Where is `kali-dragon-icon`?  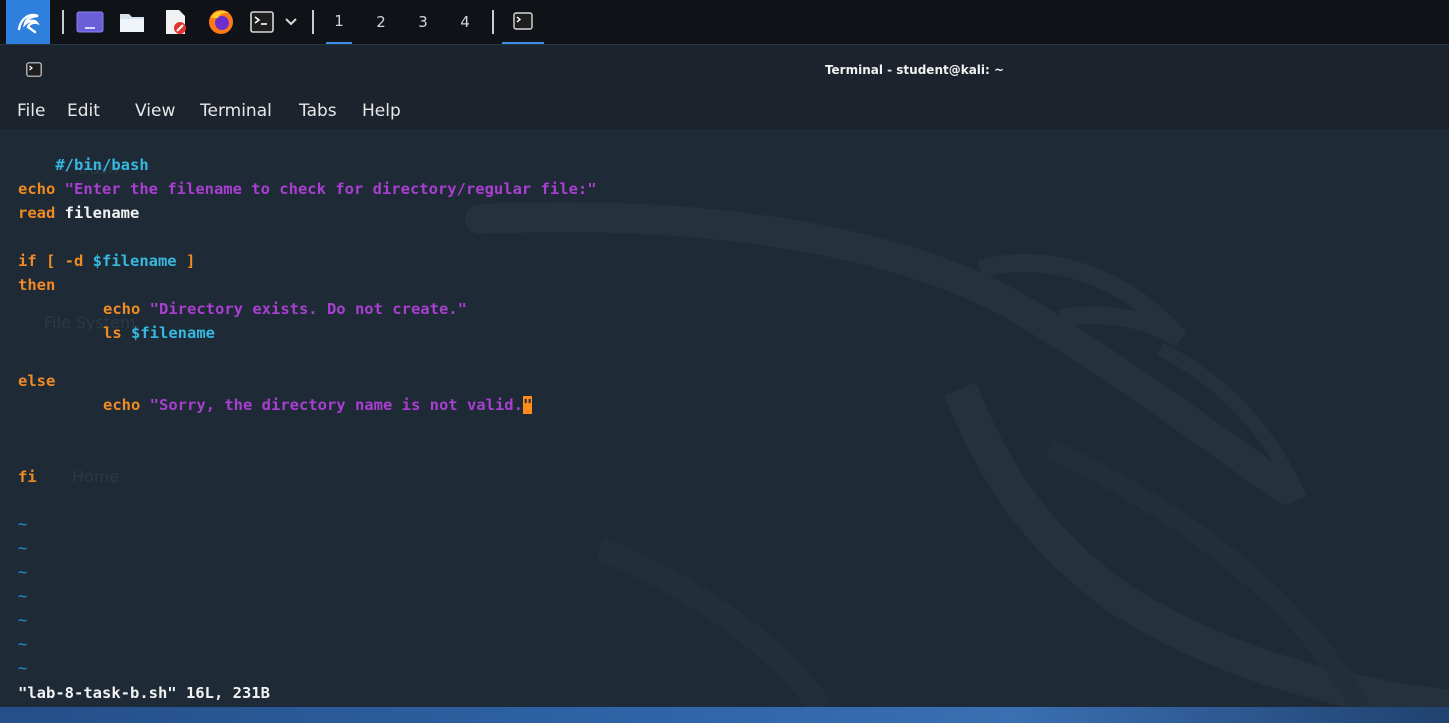
kali-dragon-icon is located at coordinates (28, 23).